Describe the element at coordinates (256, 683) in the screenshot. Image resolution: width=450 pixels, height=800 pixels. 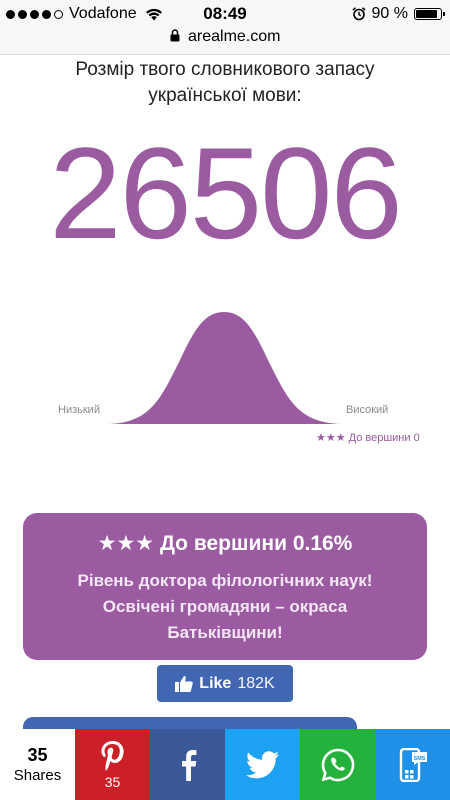
I see `like-count: 182K` at that location.